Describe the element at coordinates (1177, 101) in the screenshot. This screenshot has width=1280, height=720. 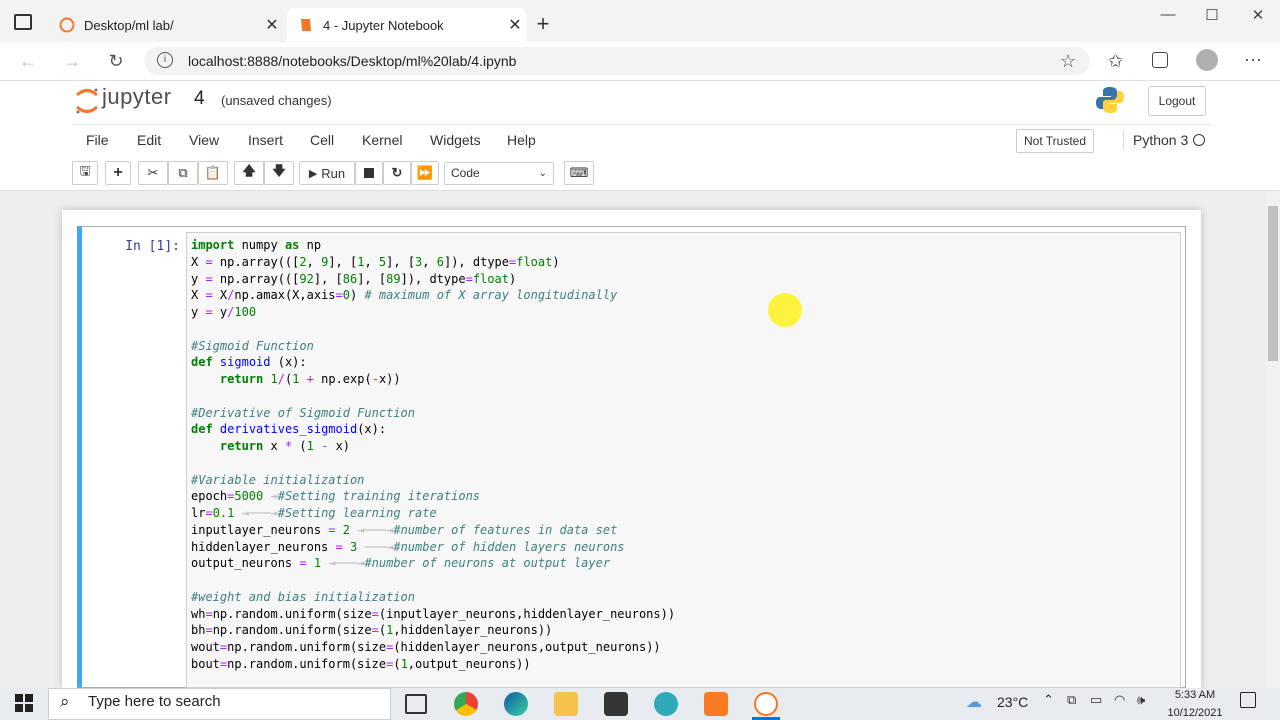
I see `logout-button: Logout` at that location.